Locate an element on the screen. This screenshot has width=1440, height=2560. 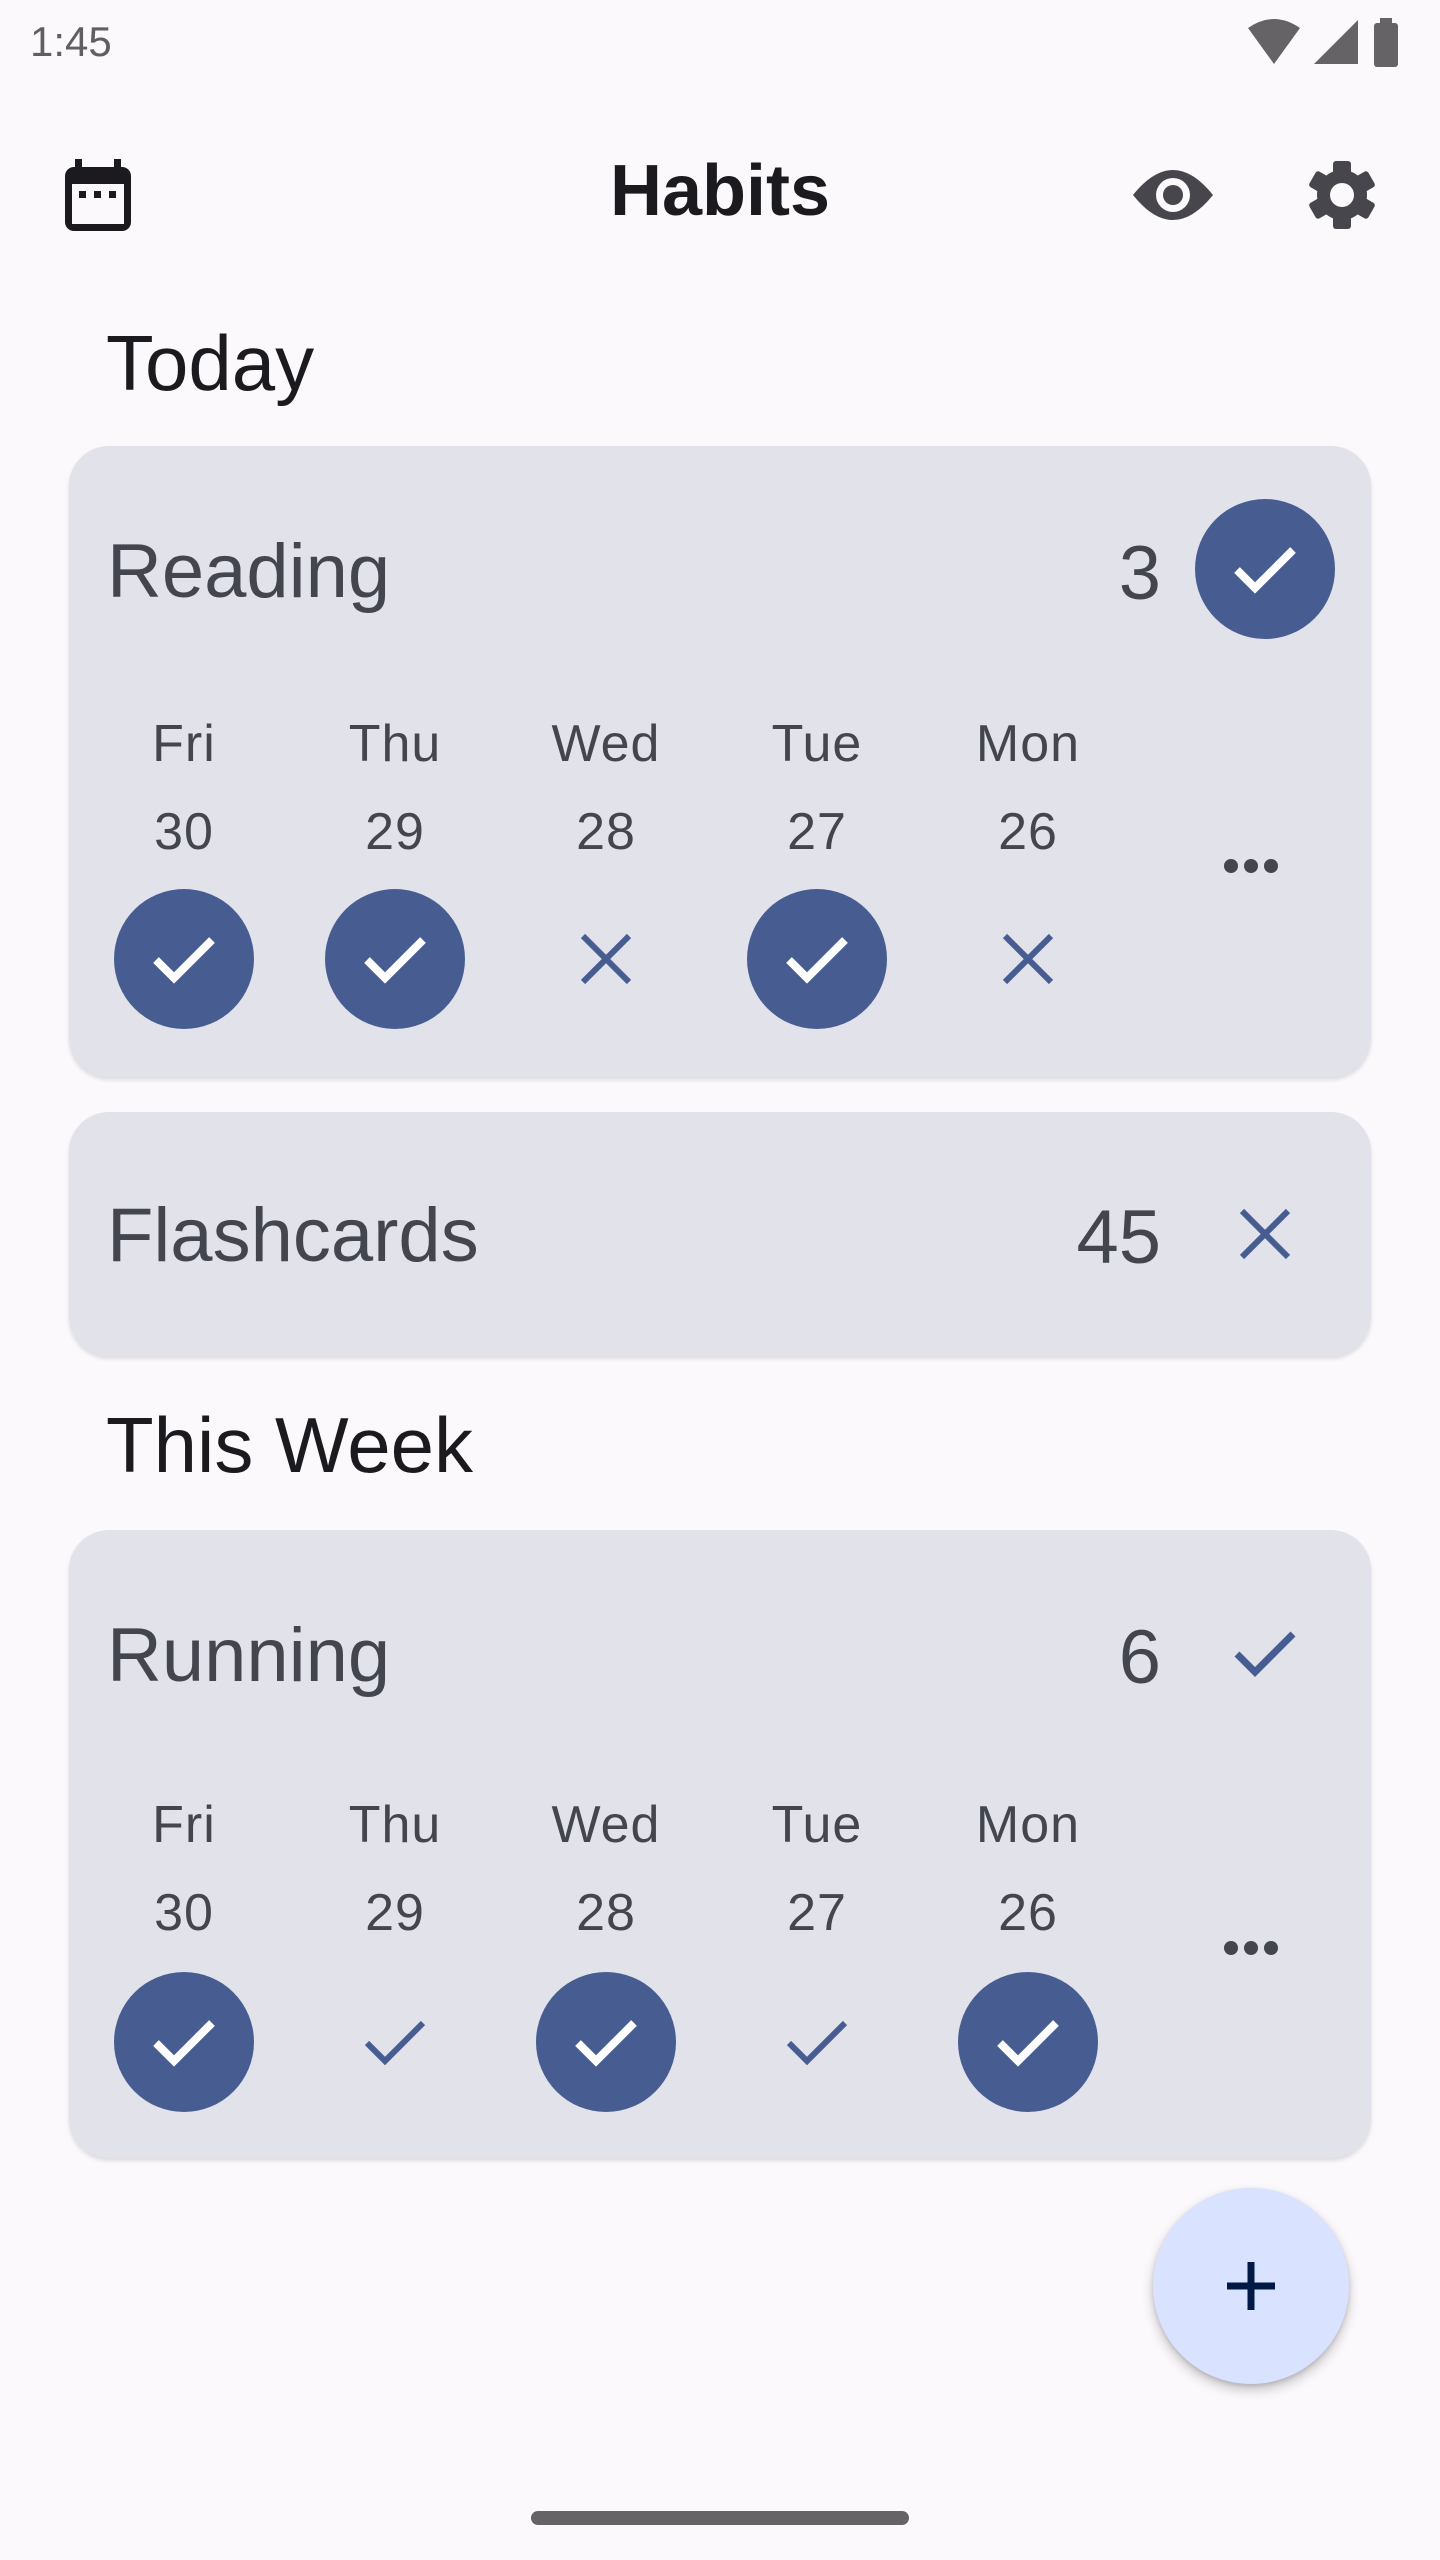
section-title-this-week: This Week is located at coordinates (289, 1445).